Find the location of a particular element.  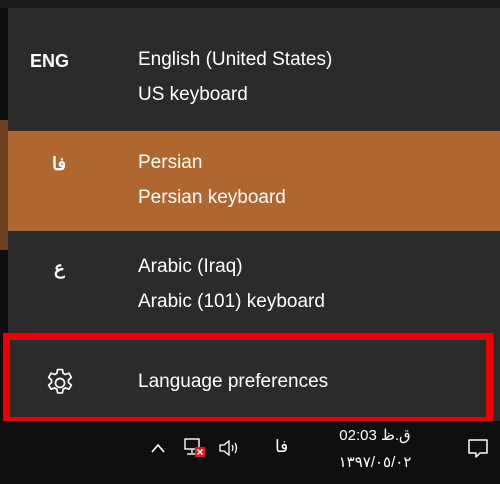

clock-date: ١٣٩٧/٠٥/٠٢ is located at coordinates (375, 462).